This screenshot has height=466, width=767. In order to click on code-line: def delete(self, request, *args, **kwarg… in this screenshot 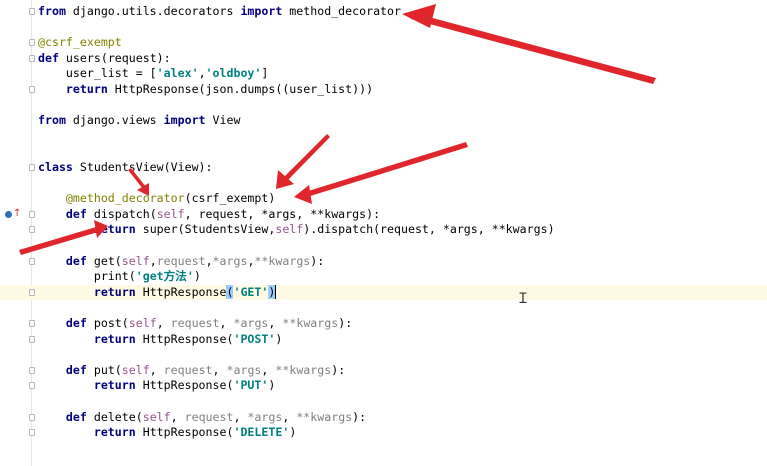, I will do `click(383, 418)`.